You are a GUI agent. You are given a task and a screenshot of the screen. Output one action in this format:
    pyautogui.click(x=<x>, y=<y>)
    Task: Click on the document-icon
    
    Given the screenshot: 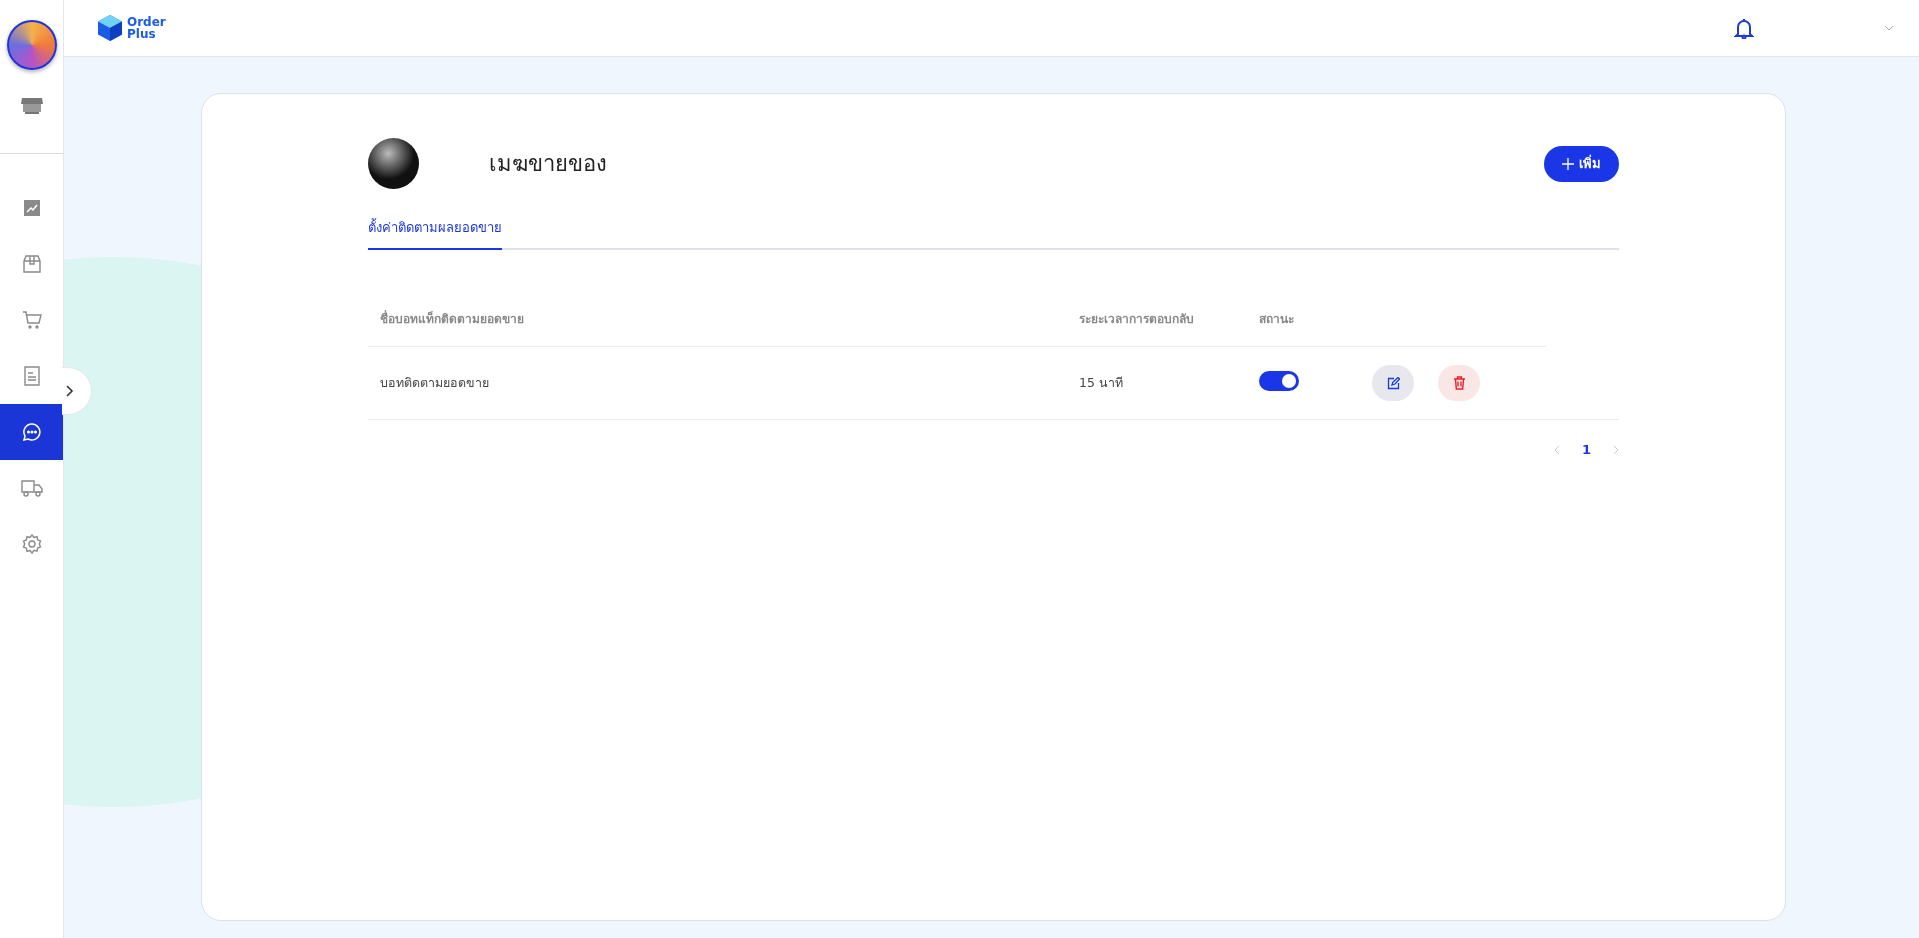 What is the action you would take?
    pyautogui.click(x=31, y=376)
    